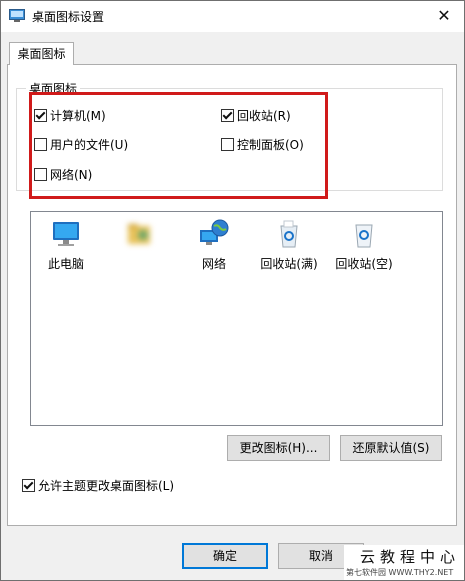 The height and width of the screenshot is (581, 465). I want to click on restore-default-button: 还原默认值(S), so click(391, 448).